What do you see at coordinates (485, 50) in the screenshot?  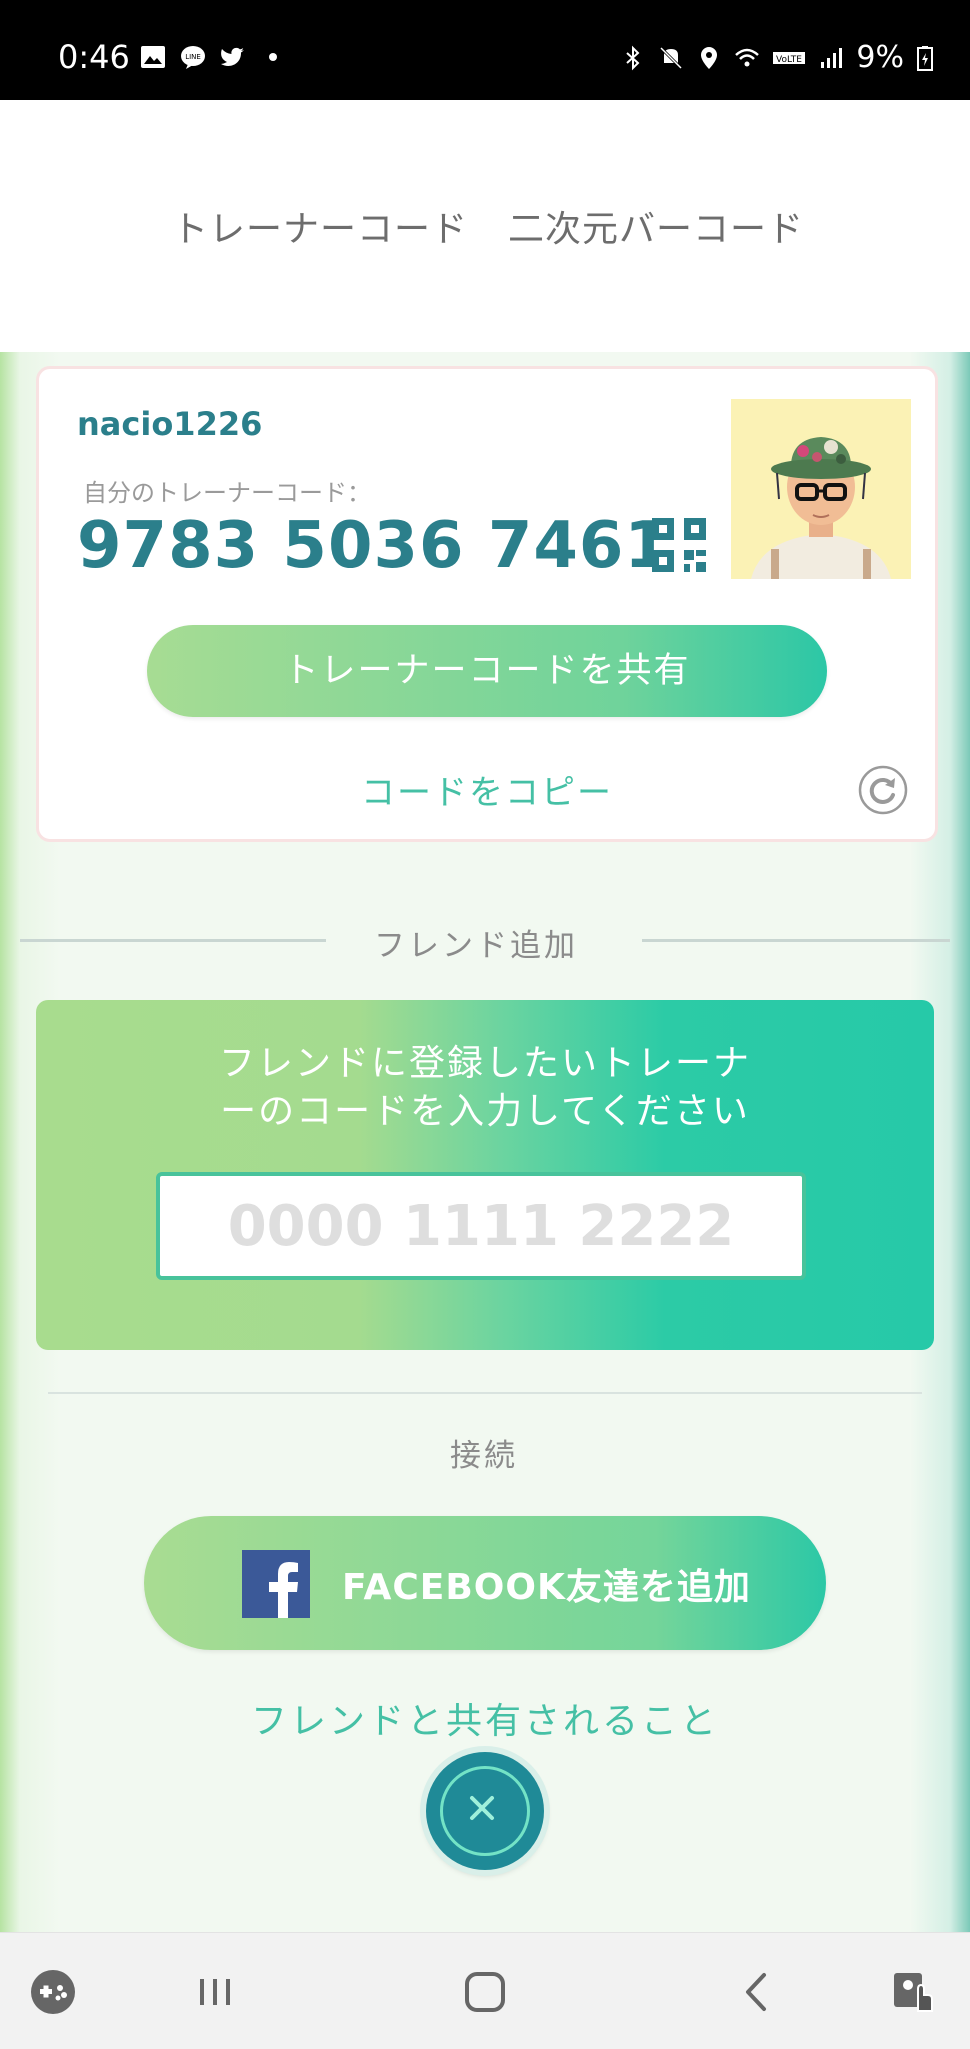 I see `status-bar: 0:46 LINE VoLTE 9%` at bounding box center [485, 50].